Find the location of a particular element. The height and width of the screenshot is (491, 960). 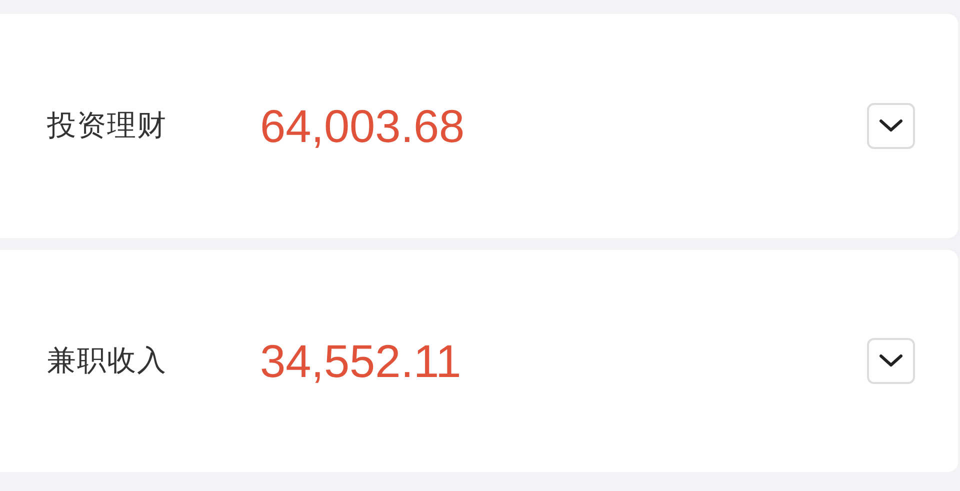

amount-value: 64,003.68 is located at coordinates (363, 126).